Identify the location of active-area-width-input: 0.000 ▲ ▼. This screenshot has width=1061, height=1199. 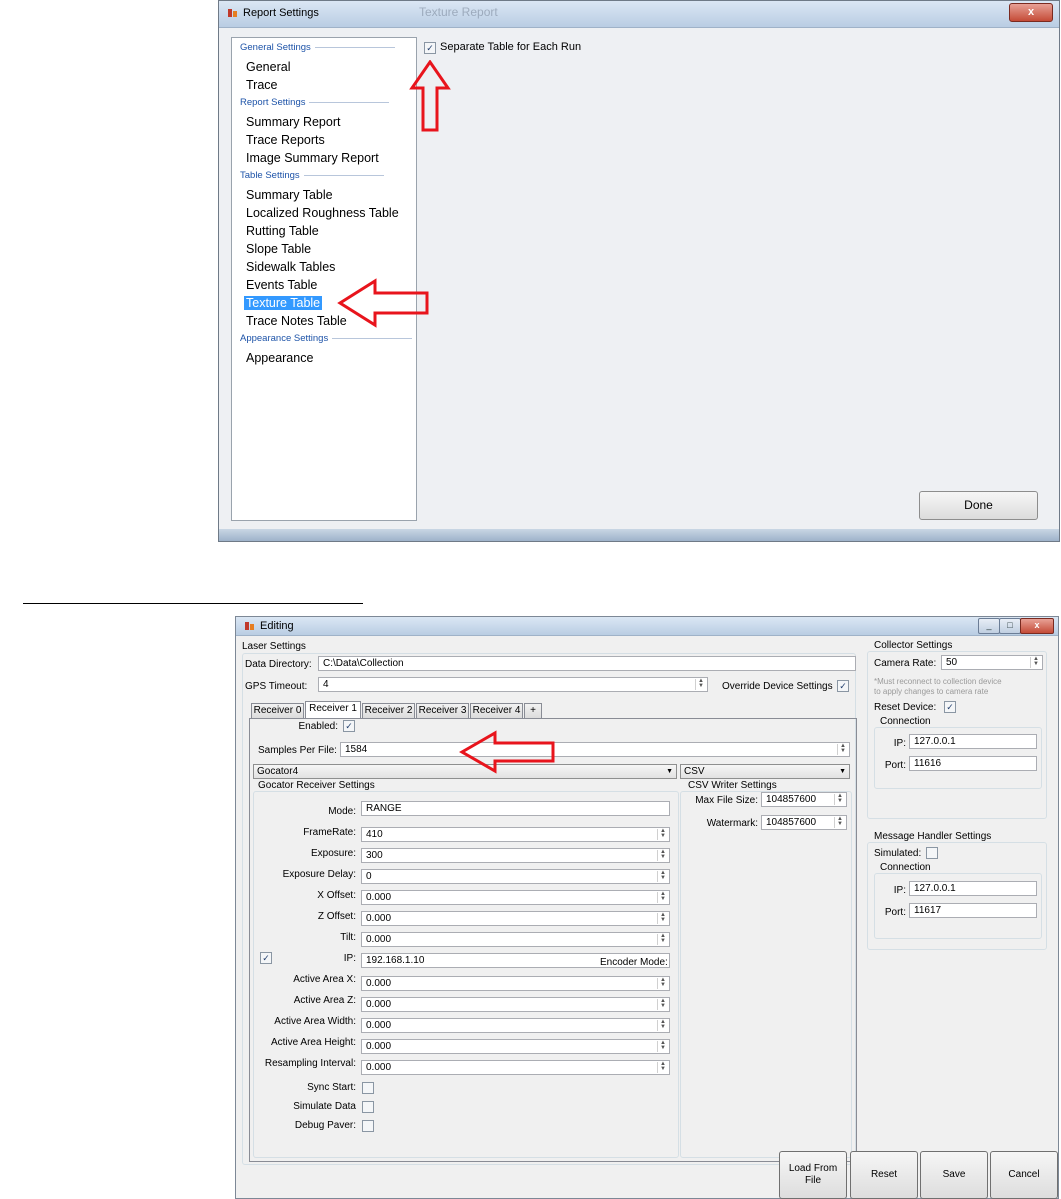
(515, 1025).